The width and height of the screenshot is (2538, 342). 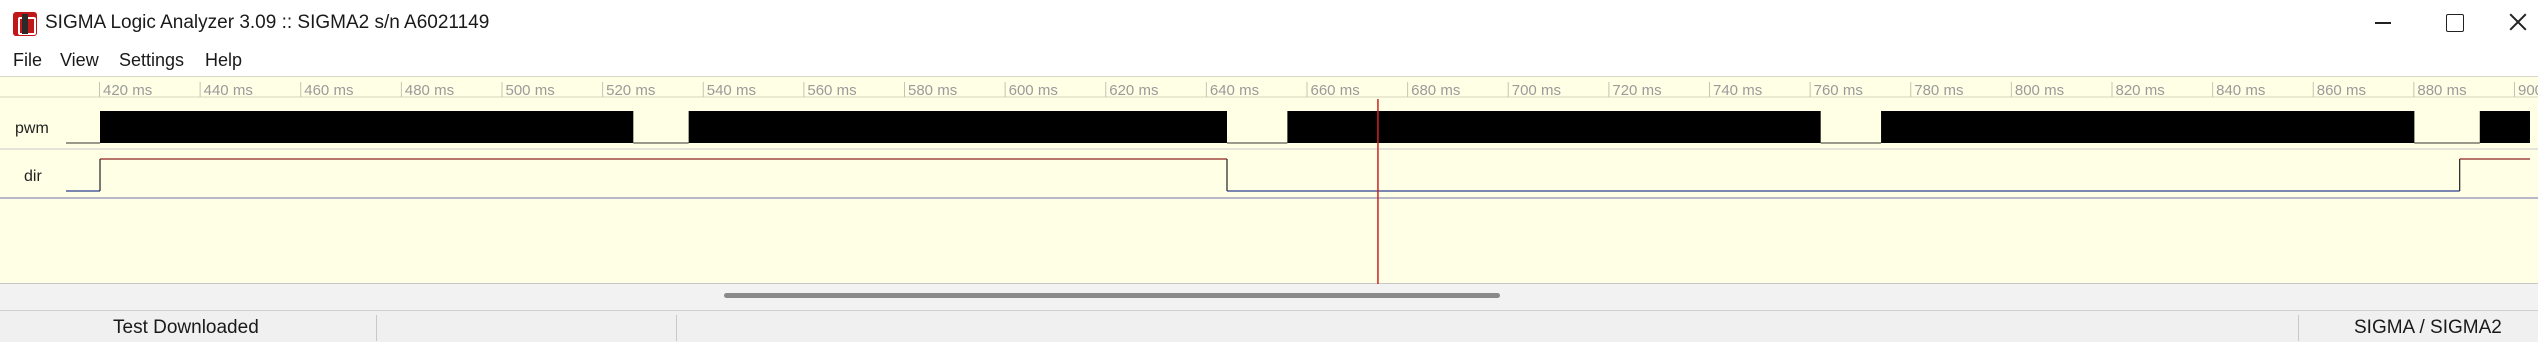 I want to click on ruler-tick-label: 680 ms, so click(x=1435, y=90).